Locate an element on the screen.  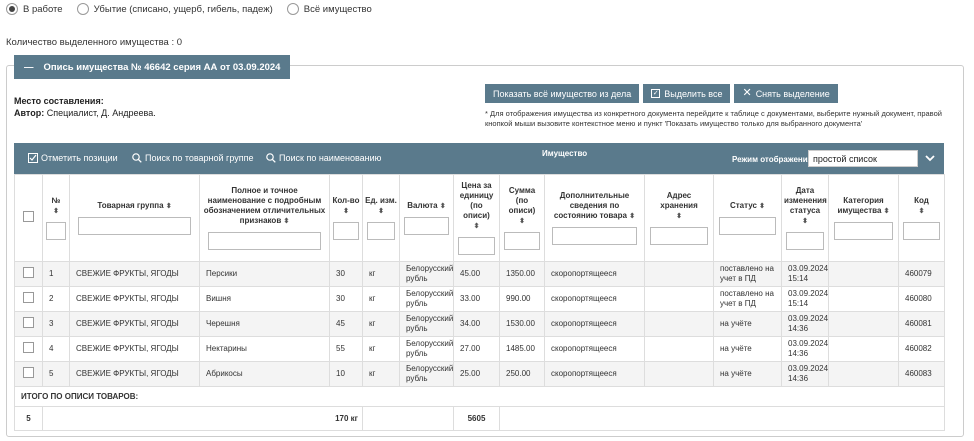
header-currency-label: Валюта is located at coordinates (422, 205).